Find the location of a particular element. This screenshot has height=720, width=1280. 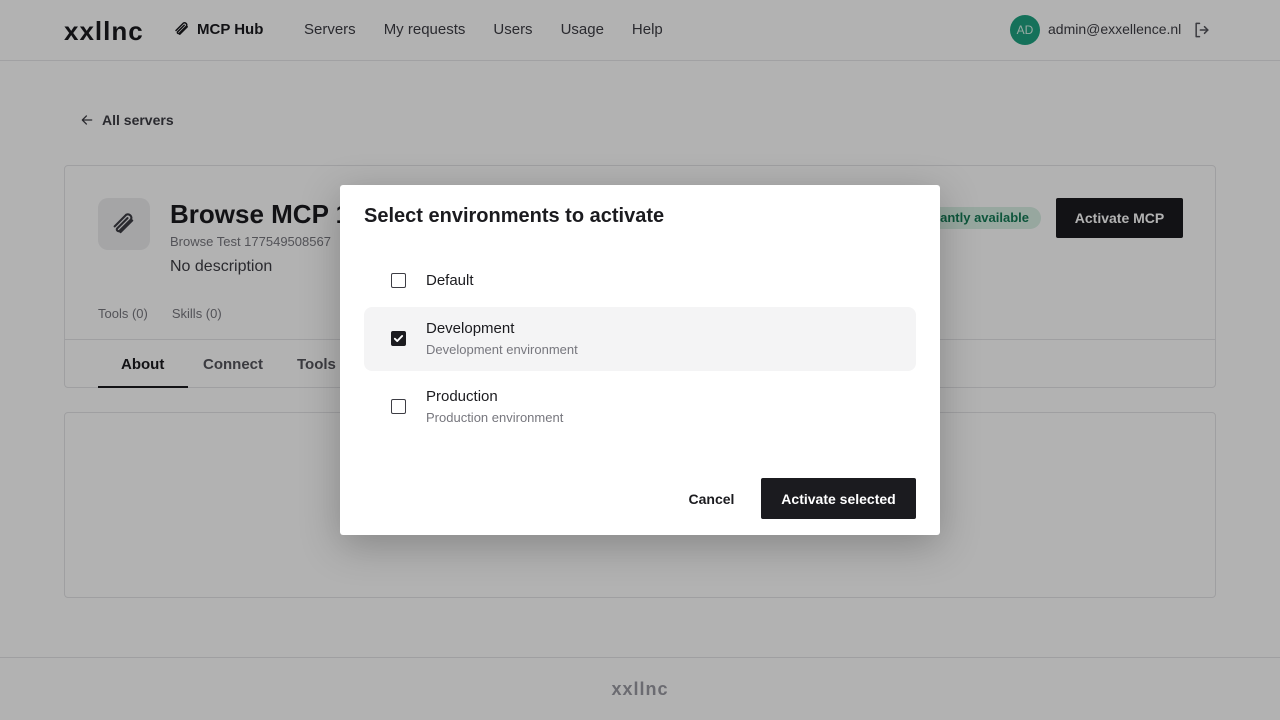

dialog-title: Select environments to activate is located at coordinates (514, 216).